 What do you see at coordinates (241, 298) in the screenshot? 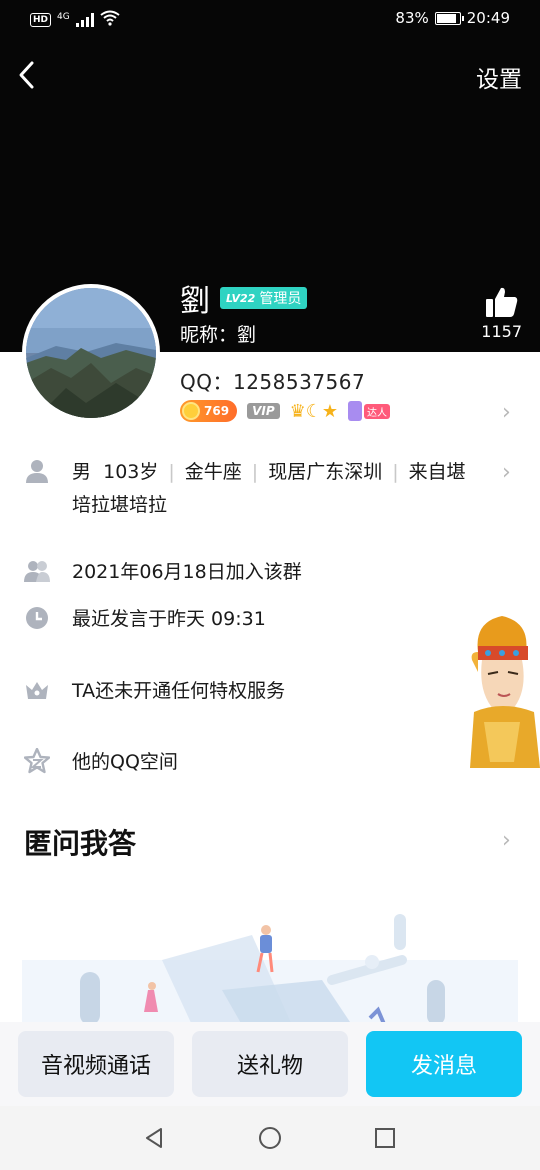
I see `level-text: LV22` at bounding box center [241, 298].